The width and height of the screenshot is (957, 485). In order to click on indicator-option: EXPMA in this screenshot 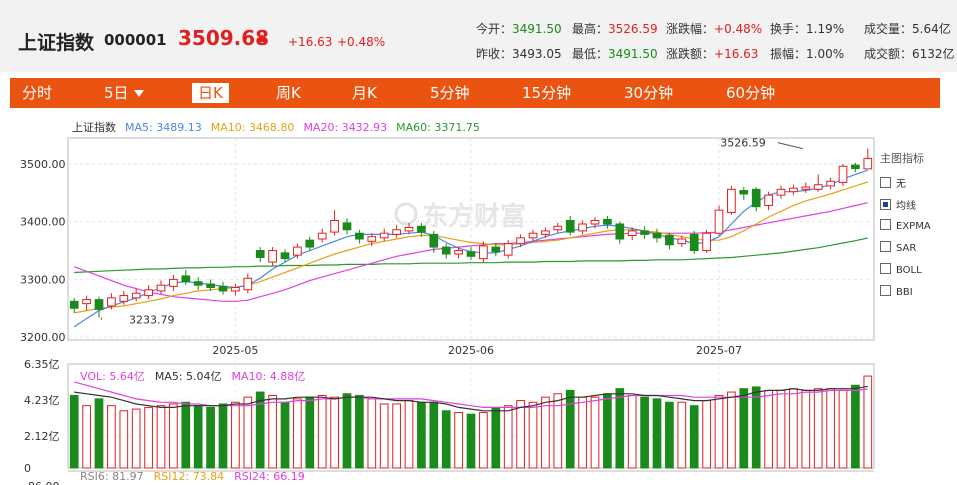, I will do `click(905, 225)`.